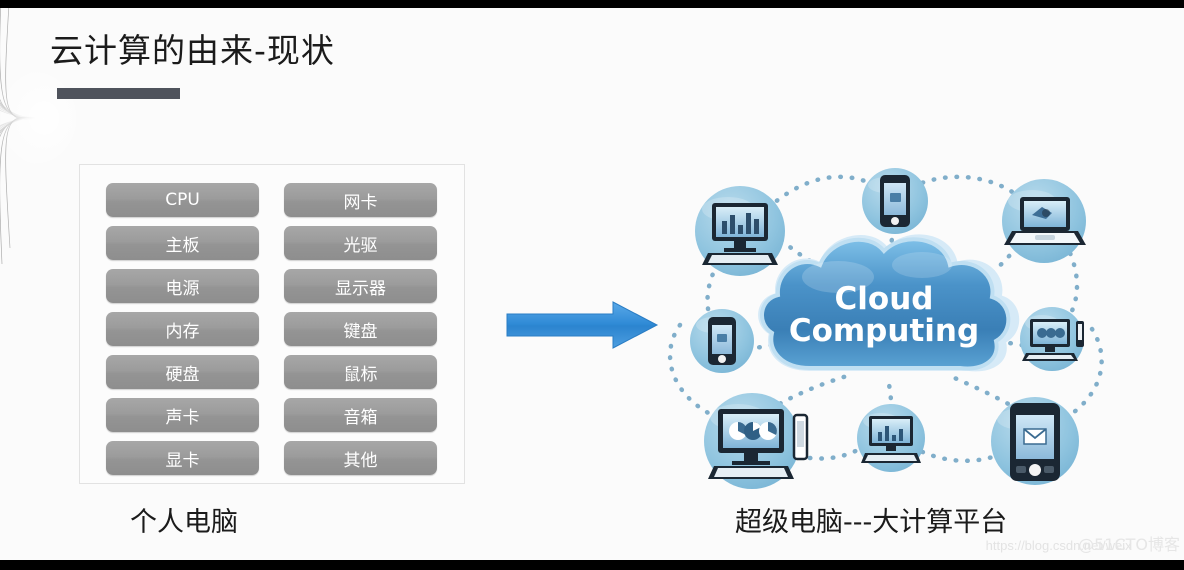 The height and width of the screenshot is (570, 1184). What do you see at coordinates (360, 458) in the screenshot?
I see `component-pill: 其他` at bounding box center [360, 458].